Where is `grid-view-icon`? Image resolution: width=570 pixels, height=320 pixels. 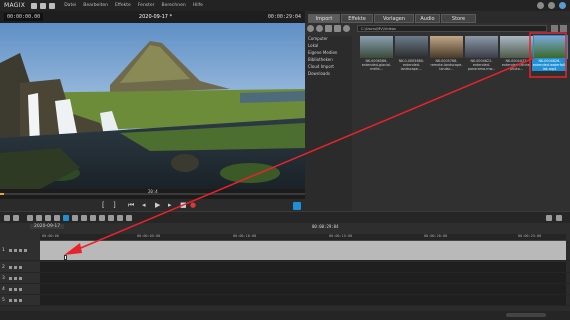 grid-view-icon is located at coordinates (563, 28).